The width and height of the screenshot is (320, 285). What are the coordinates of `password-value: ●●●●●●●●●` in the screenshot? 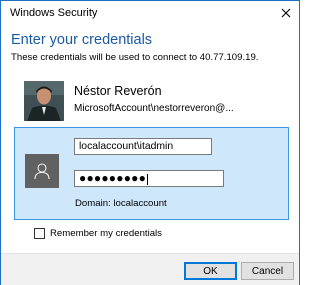 It's located at (113, 178).